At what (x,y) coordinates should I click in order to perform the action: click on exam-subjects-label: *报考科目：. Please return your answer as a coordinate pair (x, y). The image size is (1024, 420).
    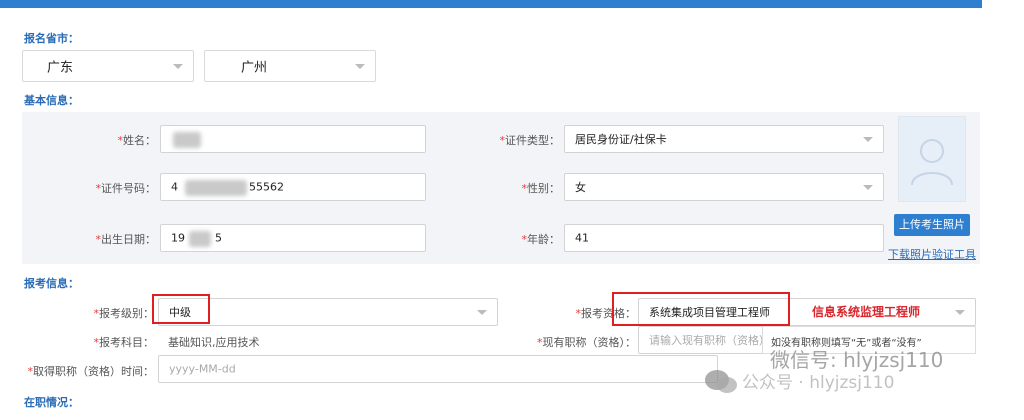
    Looking at the image, I should click on (124, 342).